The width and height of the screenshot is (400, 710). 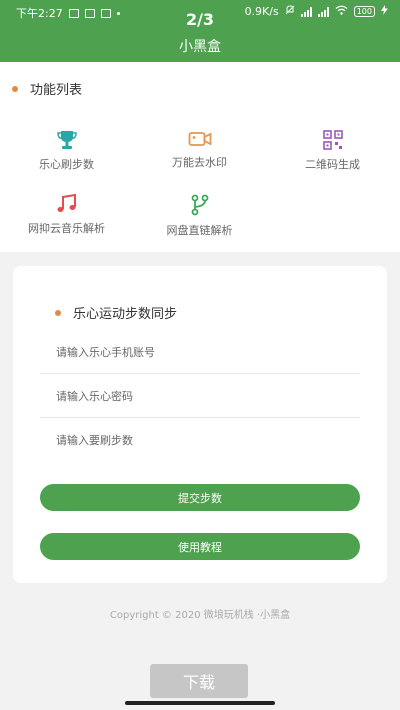 I want to click on feature-watermark-remover: 万能去水印, so click(x=199, y=150).